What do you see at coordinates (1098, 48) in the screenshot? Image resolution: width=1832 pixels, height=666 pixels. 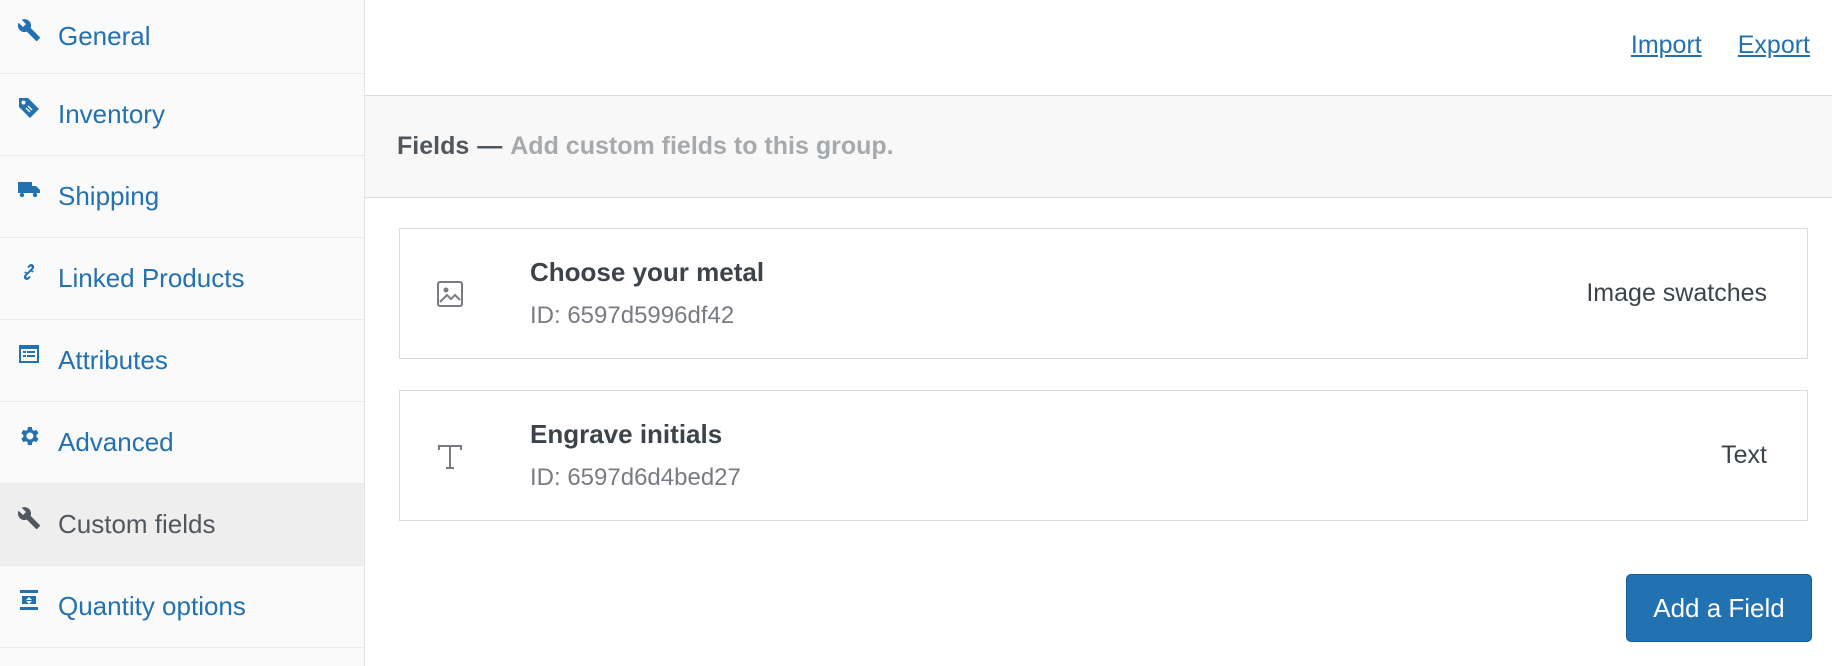 I see `toolbar: Import Export` at bounding box center [1098, 48].